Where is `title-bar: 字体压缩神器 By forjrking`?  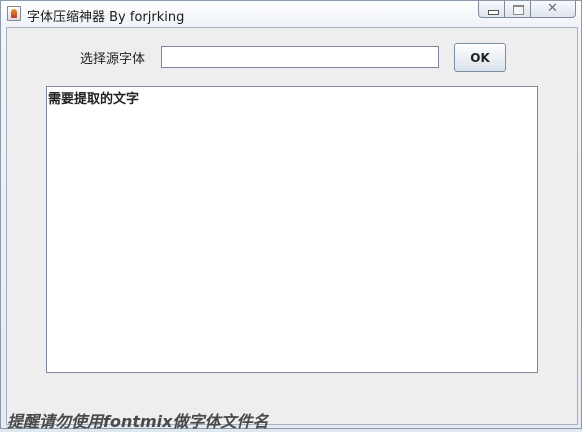
title-bar: 字体压缩神器 By forjrking is located at coordinates (291, 14).